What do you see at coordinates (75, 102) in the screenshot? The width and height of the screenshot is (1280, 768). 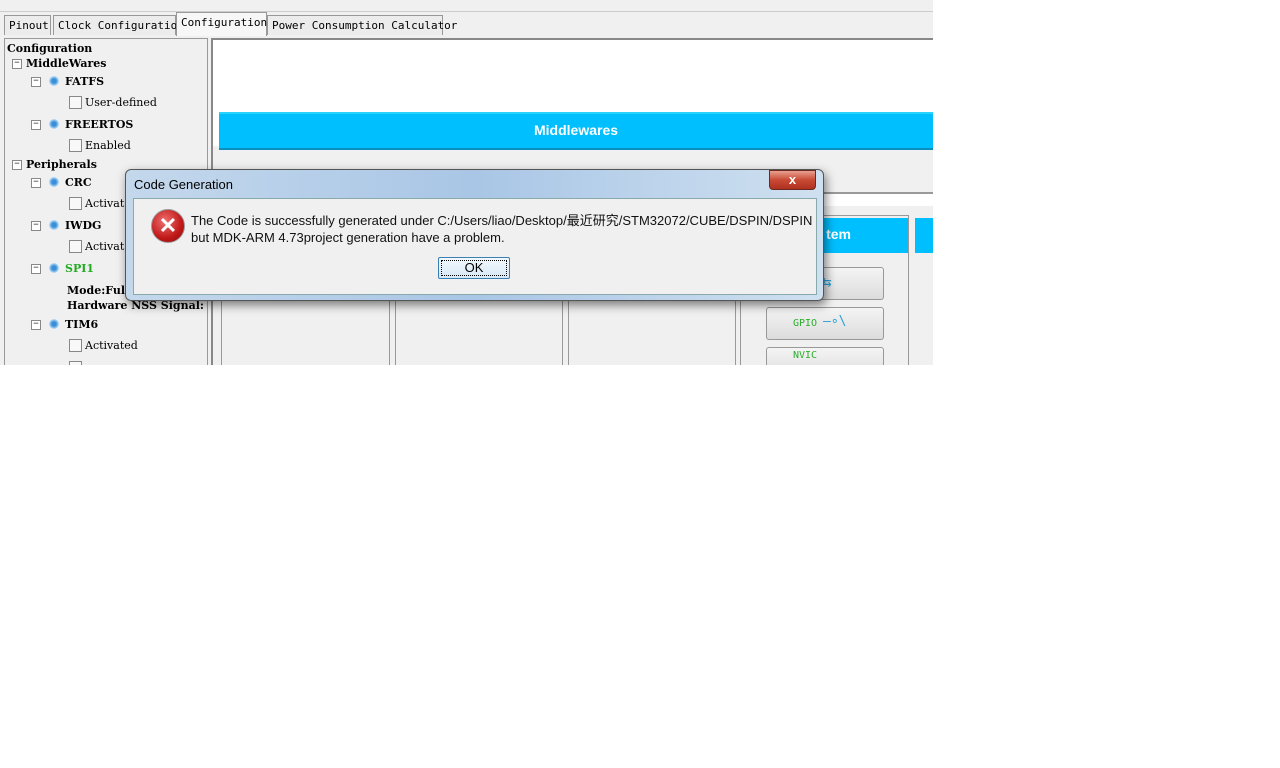 I see `fatfs-checkbox` at bounding box center [75, 102].